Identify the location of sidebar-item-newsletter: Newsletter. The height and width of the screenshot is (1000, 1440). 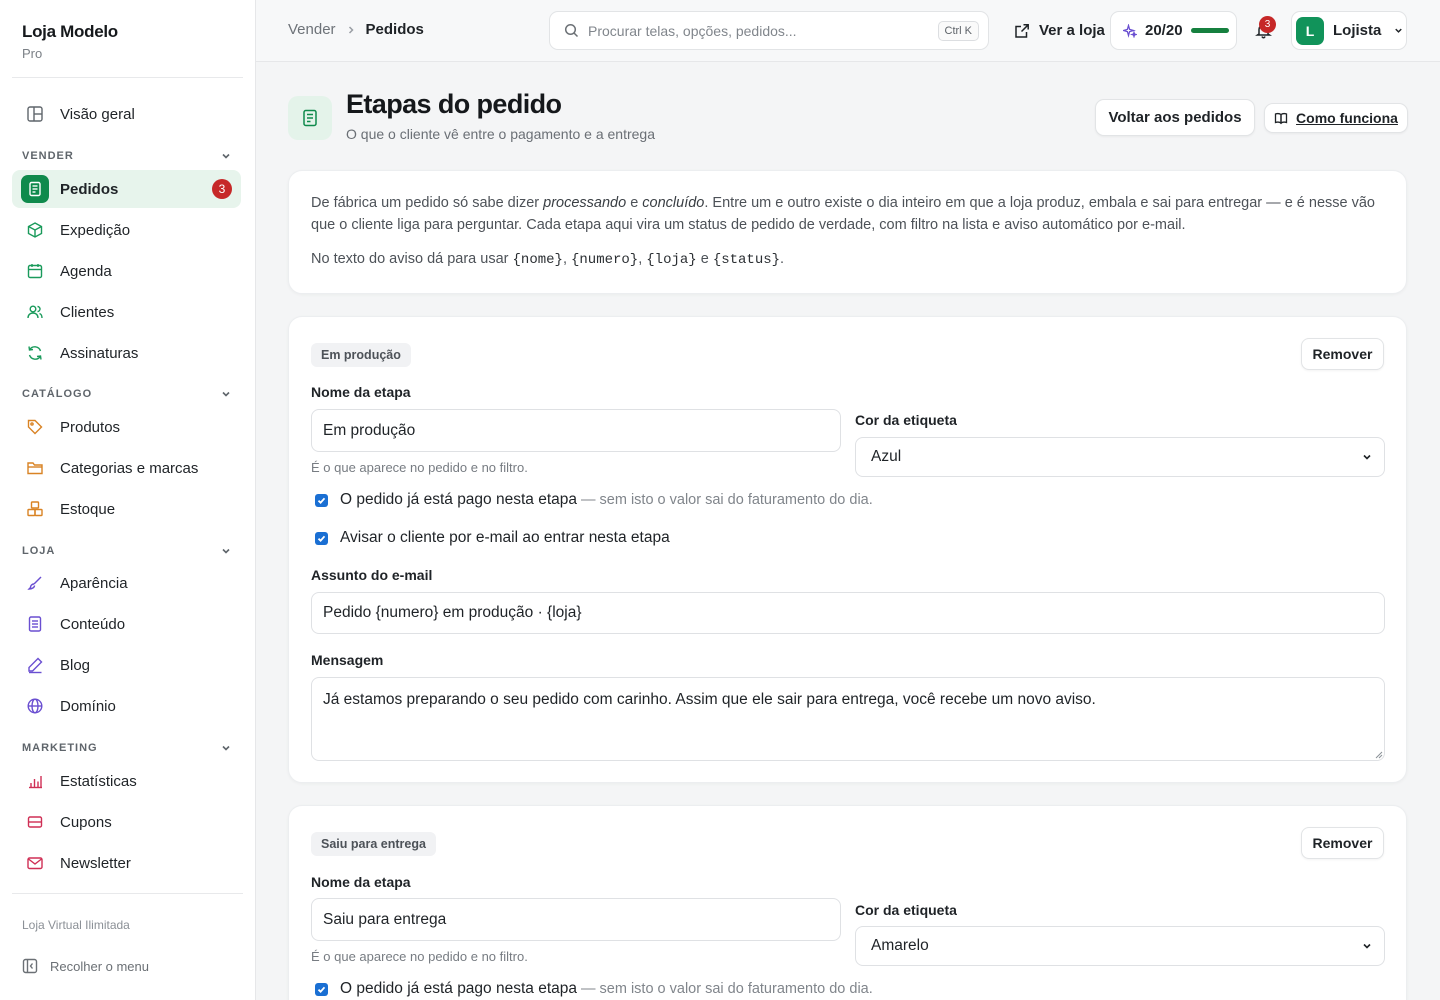
(126, 863).